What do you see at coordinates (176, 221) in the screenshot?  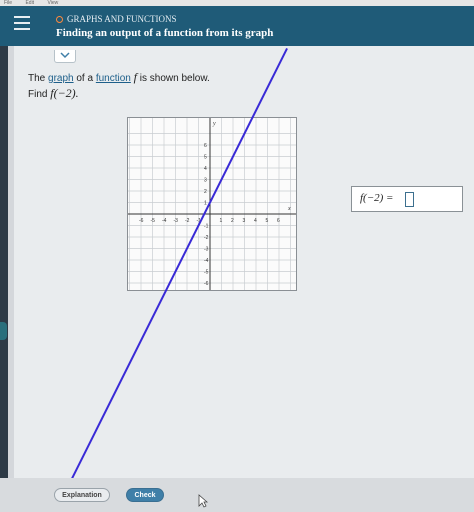 I see `x-tick-label: -3` at bounding box center [176, 221].